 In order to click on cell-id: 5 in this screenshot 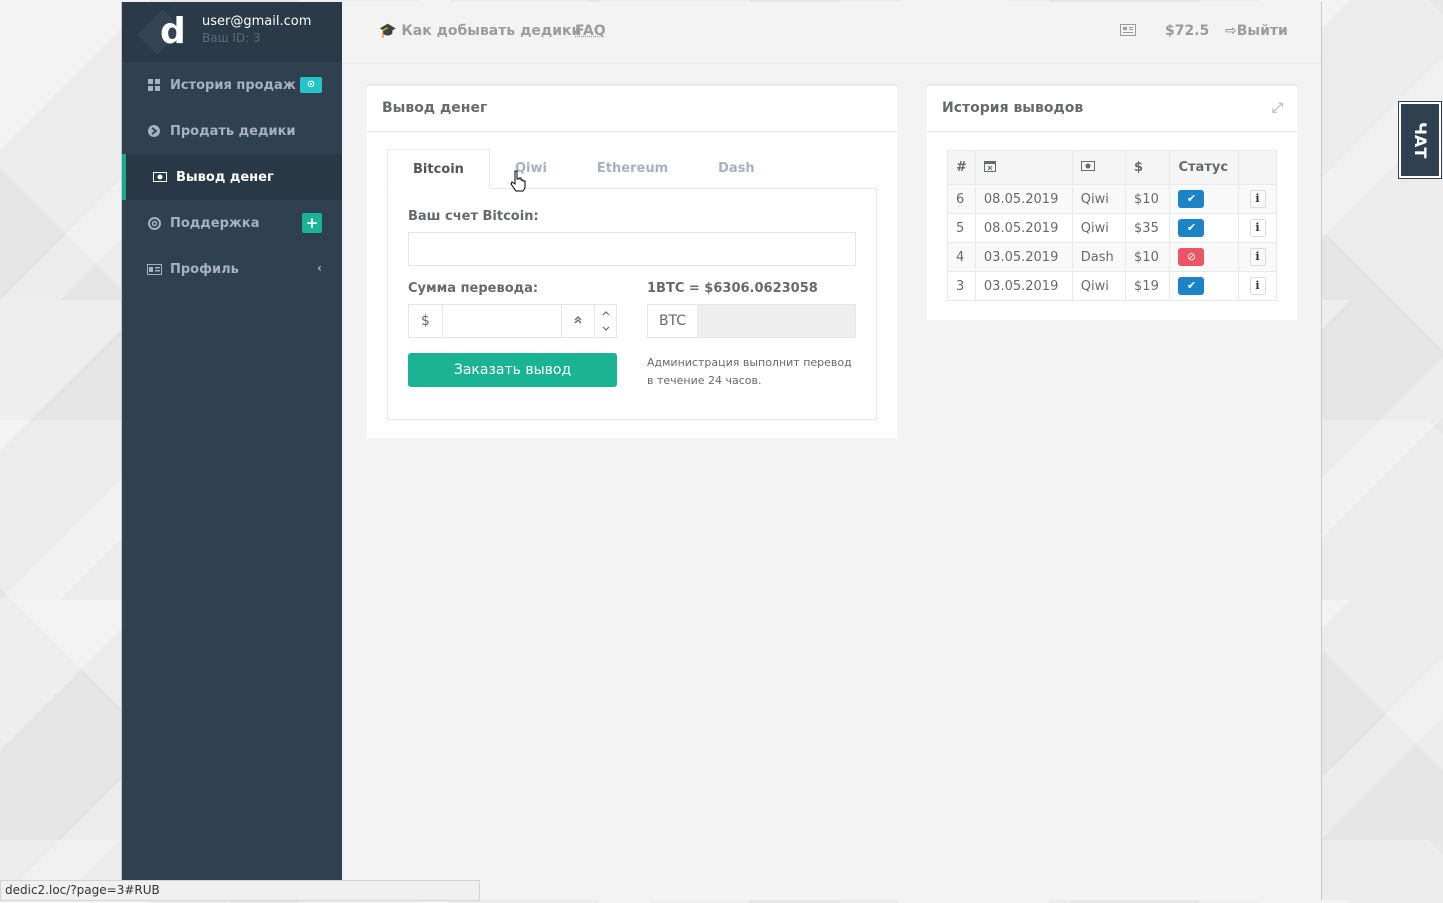, I will do `click(961, 228)`.